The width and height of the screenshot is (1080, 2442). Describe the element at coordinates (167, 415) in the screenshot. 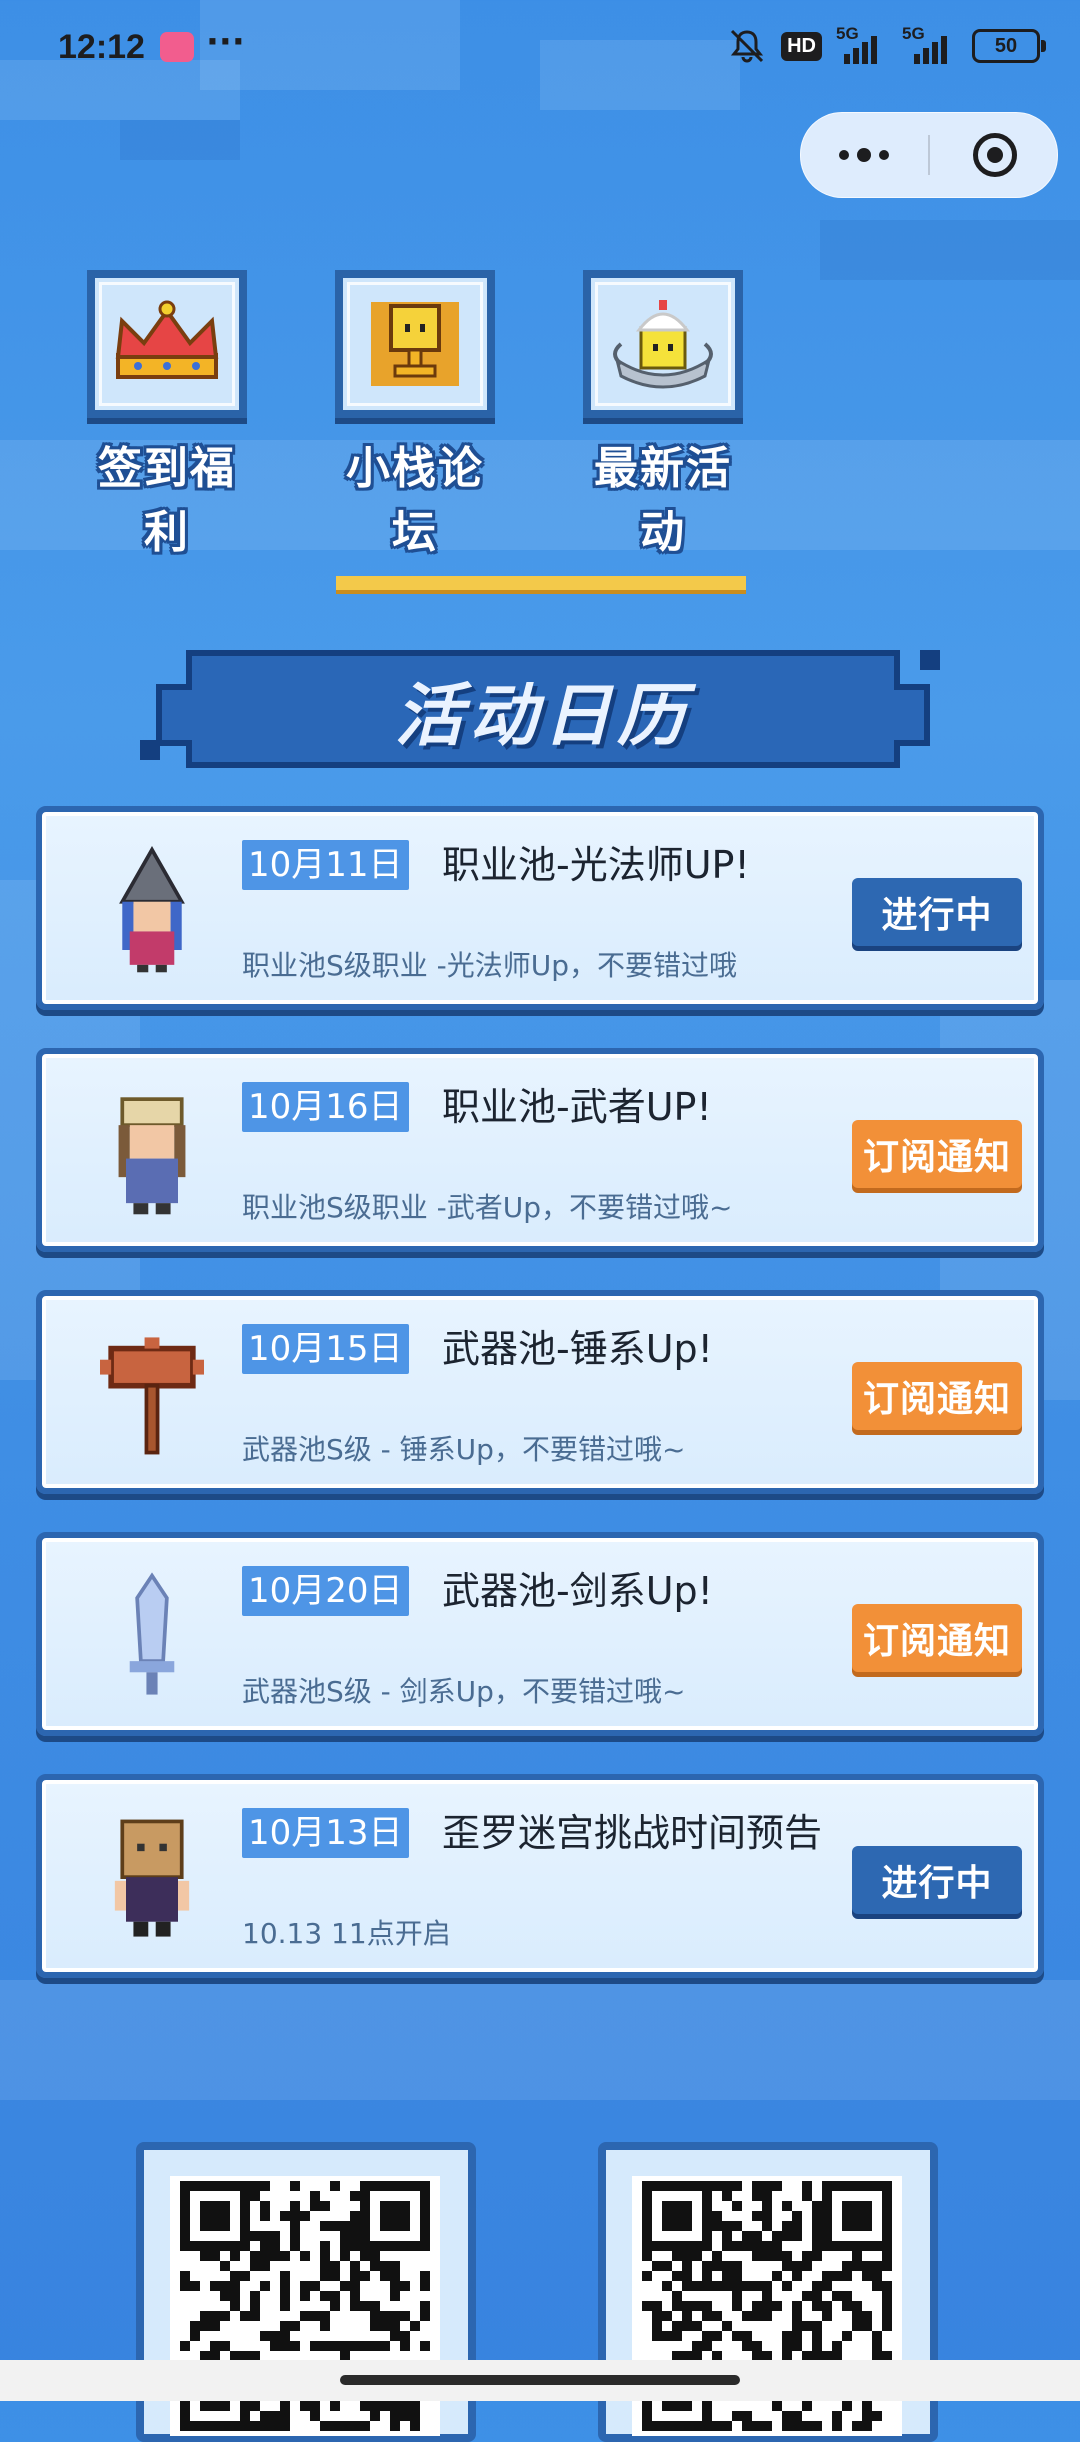

I see `nav-sign-in-rewards: 签到福利` at that location.